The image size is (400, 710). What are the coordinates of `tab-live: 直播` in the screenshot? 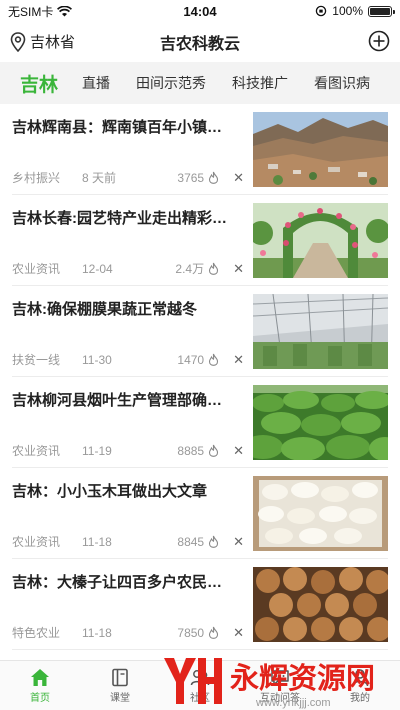 It's located at (96, 83).